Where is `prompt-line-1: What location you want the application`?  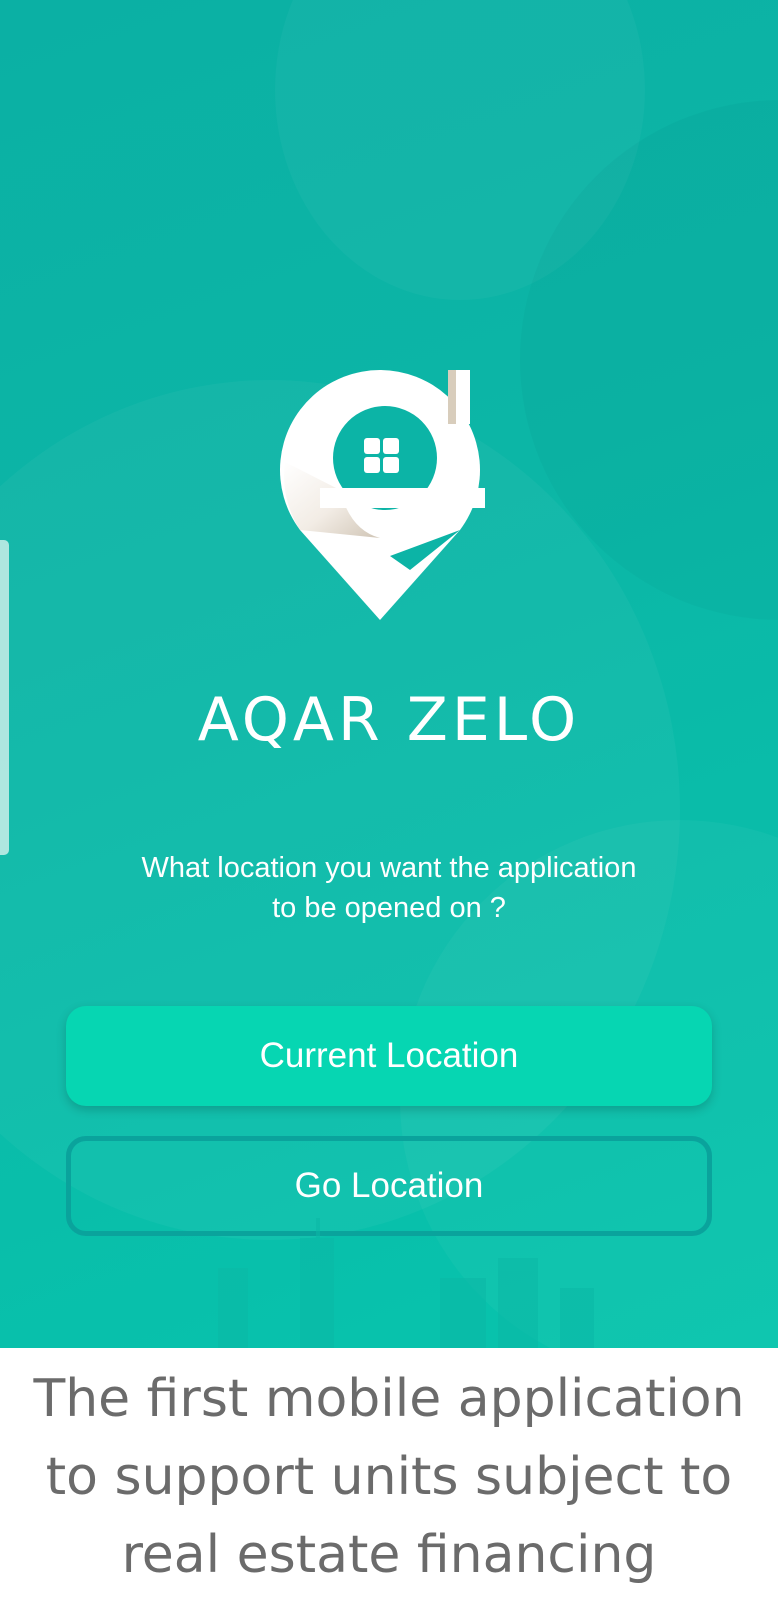
prompt-line-1: What location you want the application is located at coordinates (389, 868).